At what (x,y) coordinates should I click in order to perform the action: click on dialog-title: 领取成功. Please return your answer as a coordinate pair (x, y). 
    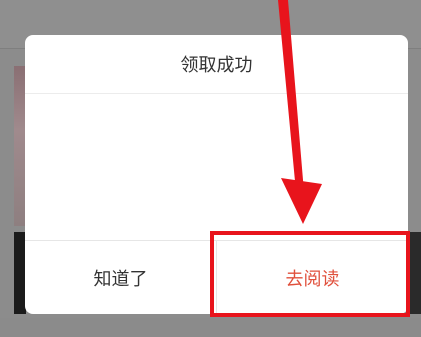
    Looking at the image, I should click on (216, 65).